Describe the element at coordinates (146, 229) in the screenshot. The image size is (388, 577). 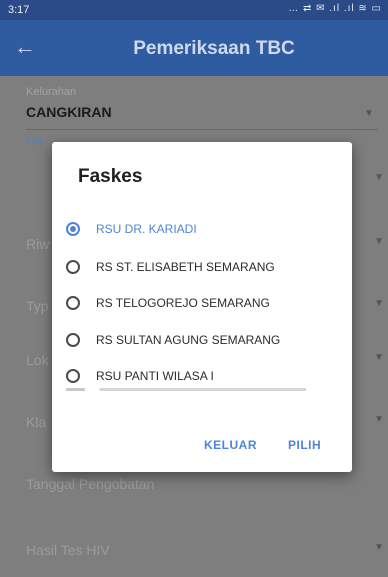
I see `option-label: RSU DR. KARIADI` at that location.